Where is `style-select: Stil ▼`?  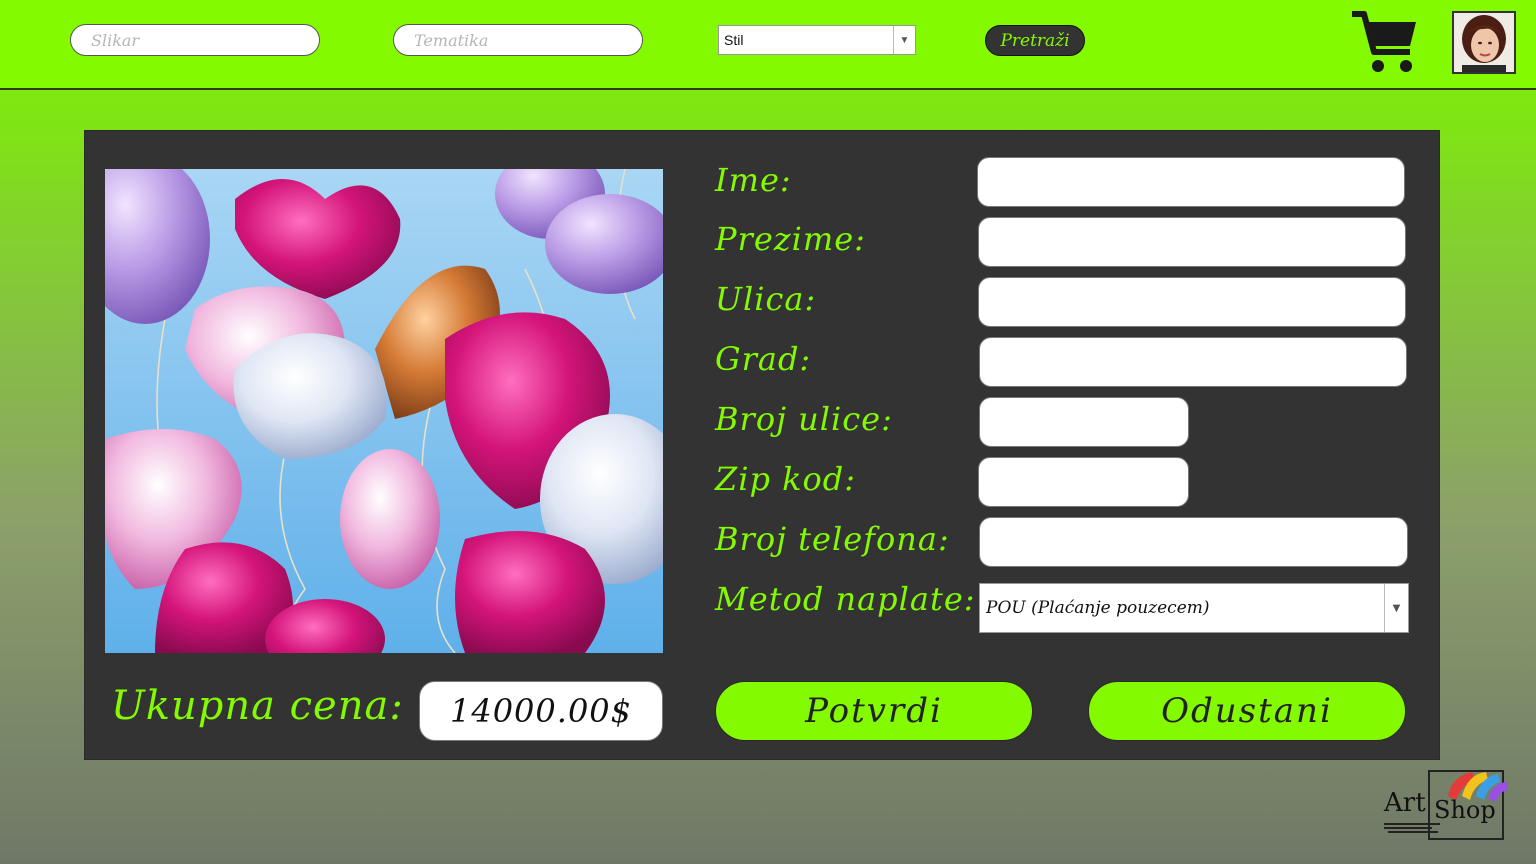
style-select: Stil ▼ is located at coordinates (817, 40).